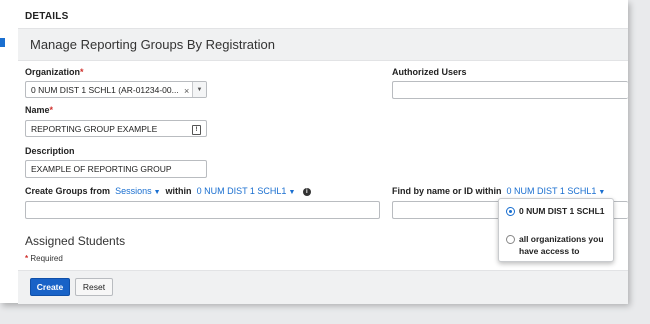 This screenshot has height=324, width=650. Describe the element at coordinates (94, 128) in the screenshot. I see `name-field-value: REPORTING GROUP EXAMPLE` at that location.